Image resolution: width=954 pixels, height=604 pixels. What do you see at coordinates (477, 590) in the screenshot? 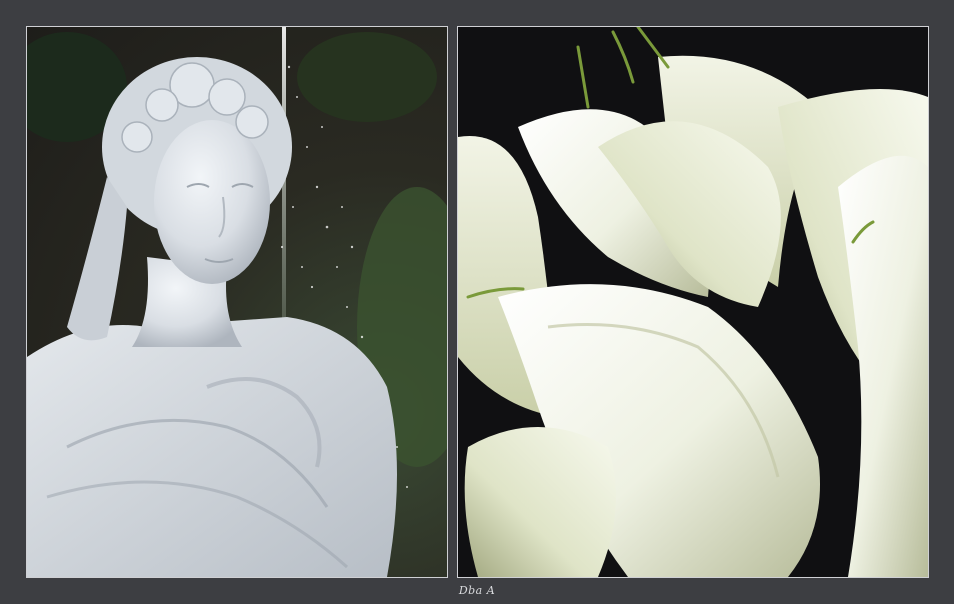
I see `photographer-signature: Dba A` at bounding box center [477, 590].